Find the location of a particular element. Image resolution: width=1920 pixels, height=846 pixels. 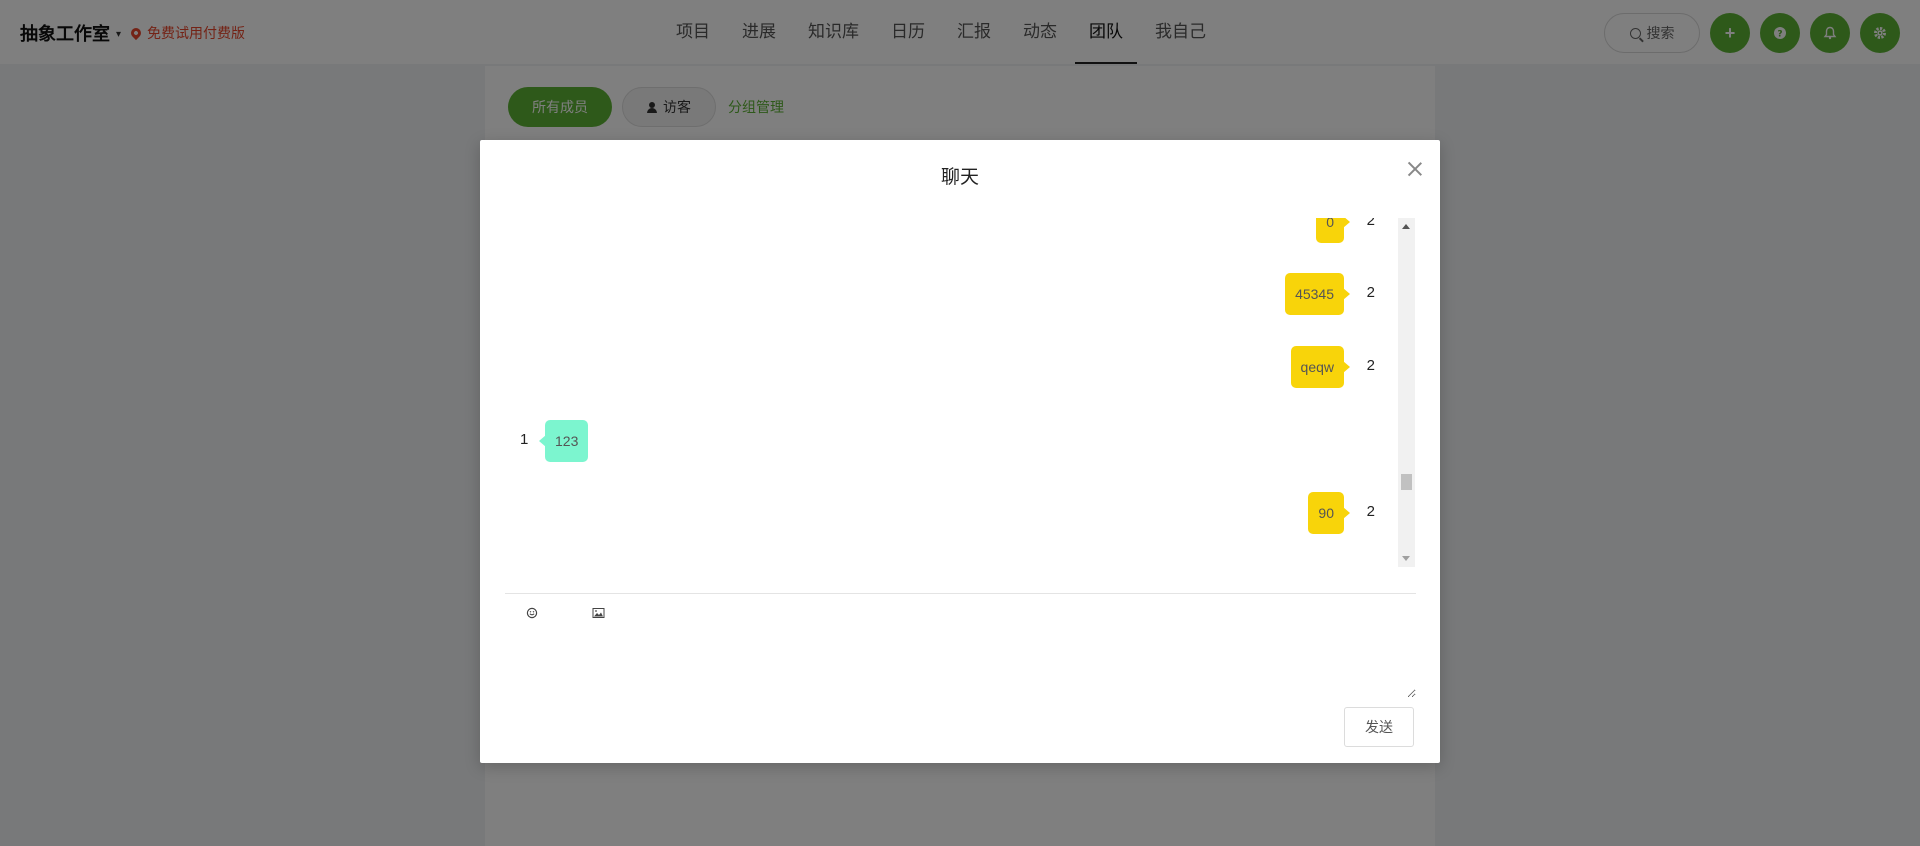

message-row: 90 2 is located at coordinates (945, 514).